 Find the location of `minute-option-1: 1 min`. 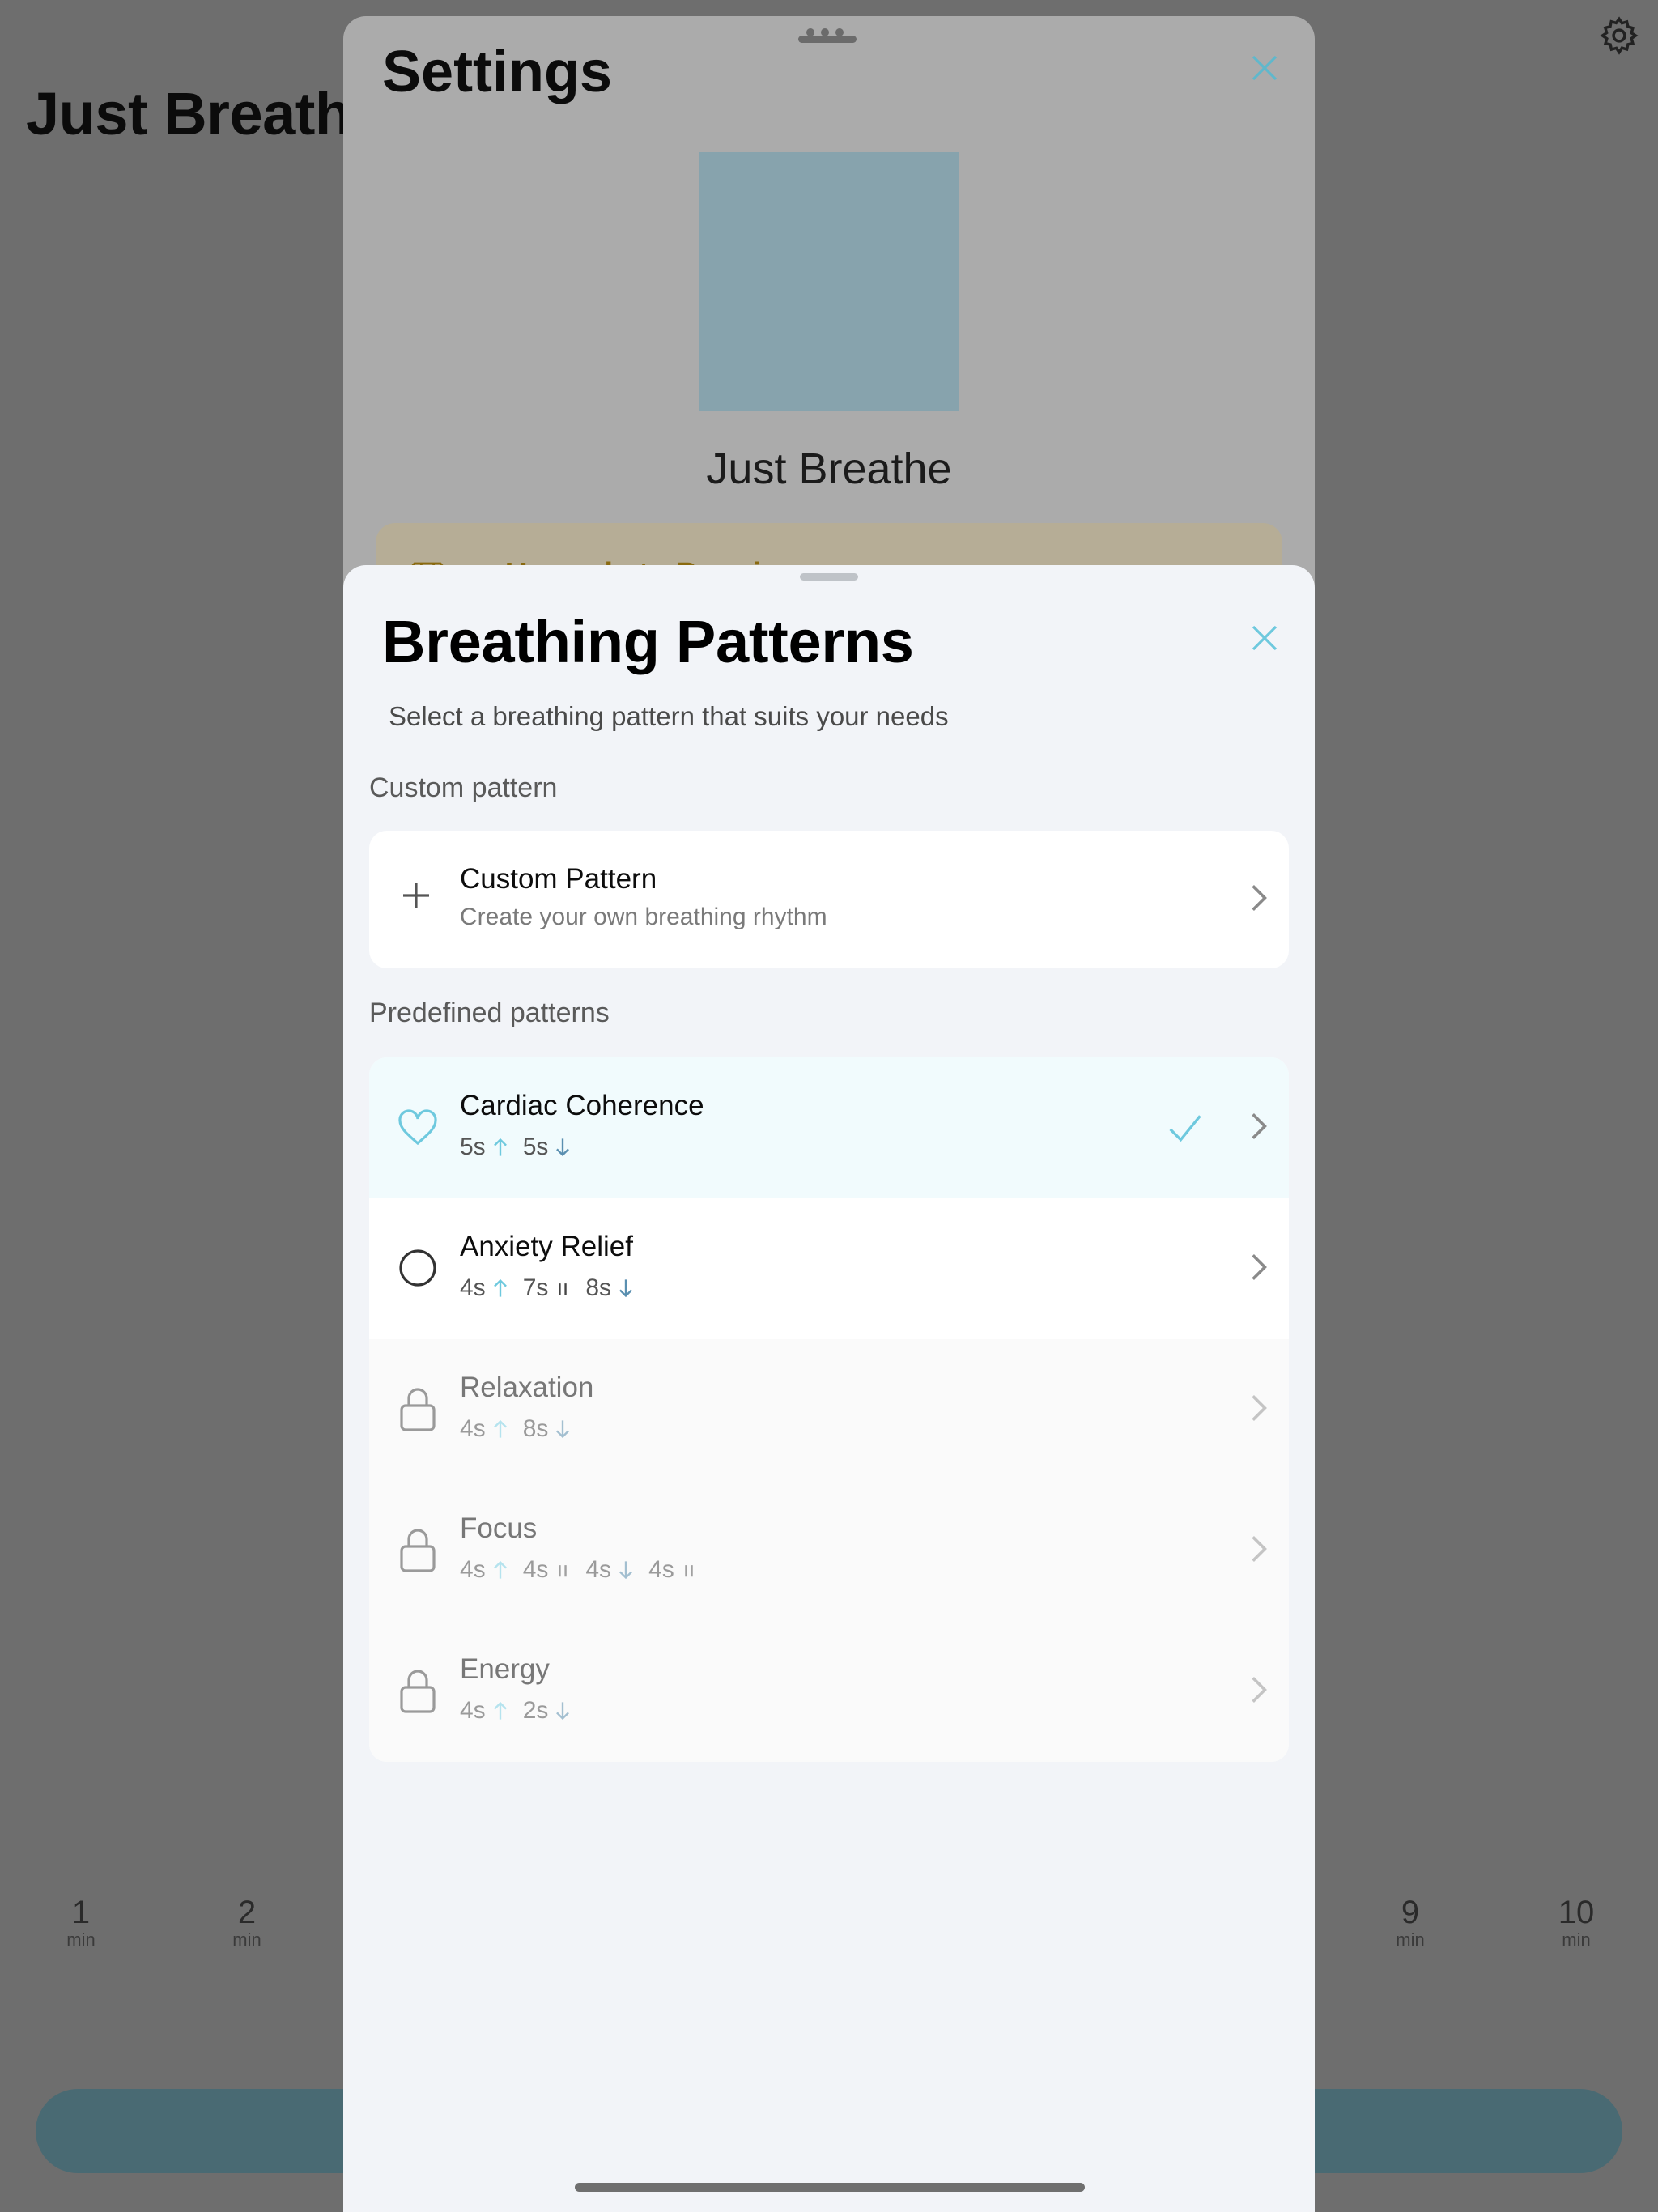

minute-option-1: 1 min is located at coordinates (81, 1923).